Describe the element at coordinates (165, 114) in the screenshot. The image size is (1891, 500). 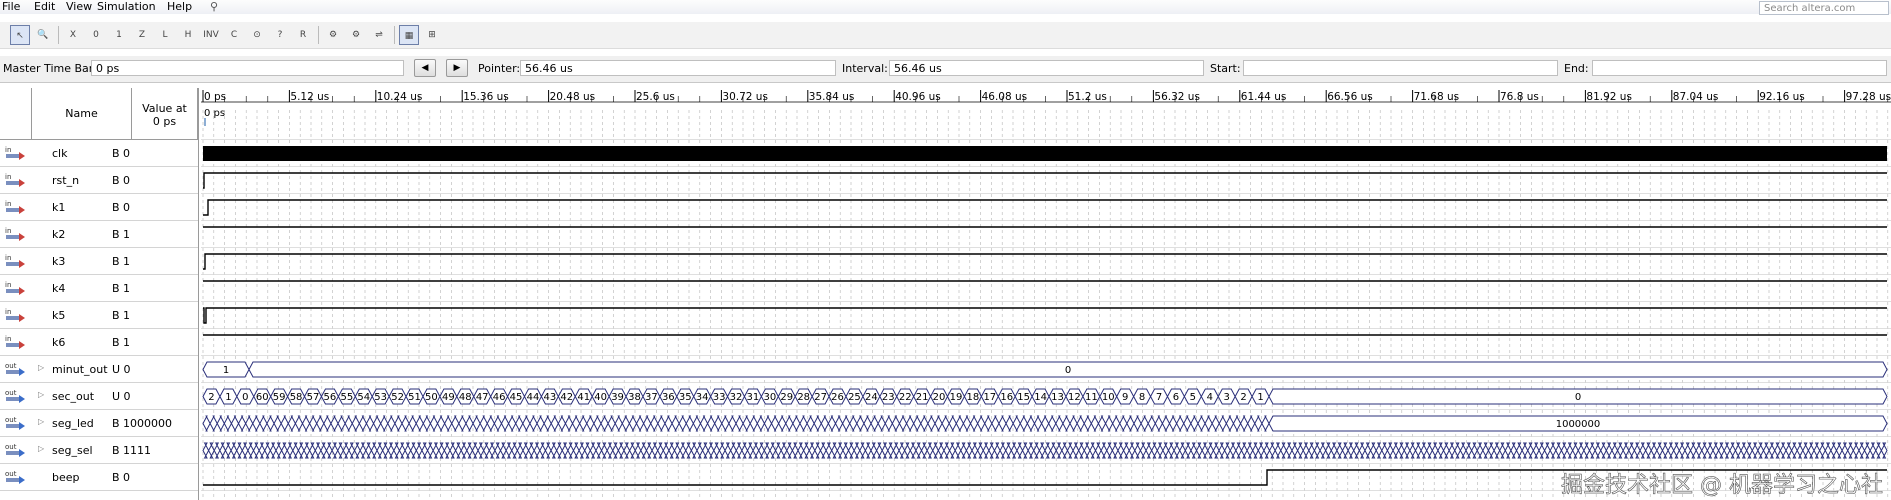
I see `value-column-header: Value at 0 ps` at that location.